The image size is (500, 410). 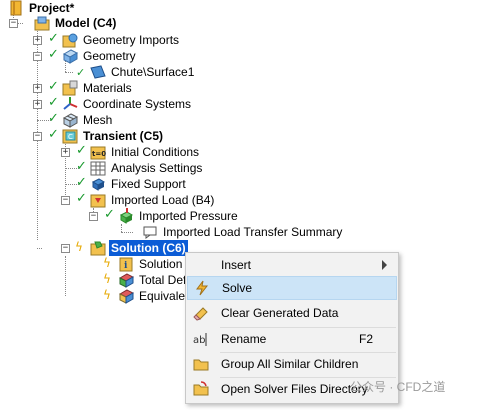 I want to click on tree-item-fixed-support: ✓ Fixed Support, so click(x=131, y=183).